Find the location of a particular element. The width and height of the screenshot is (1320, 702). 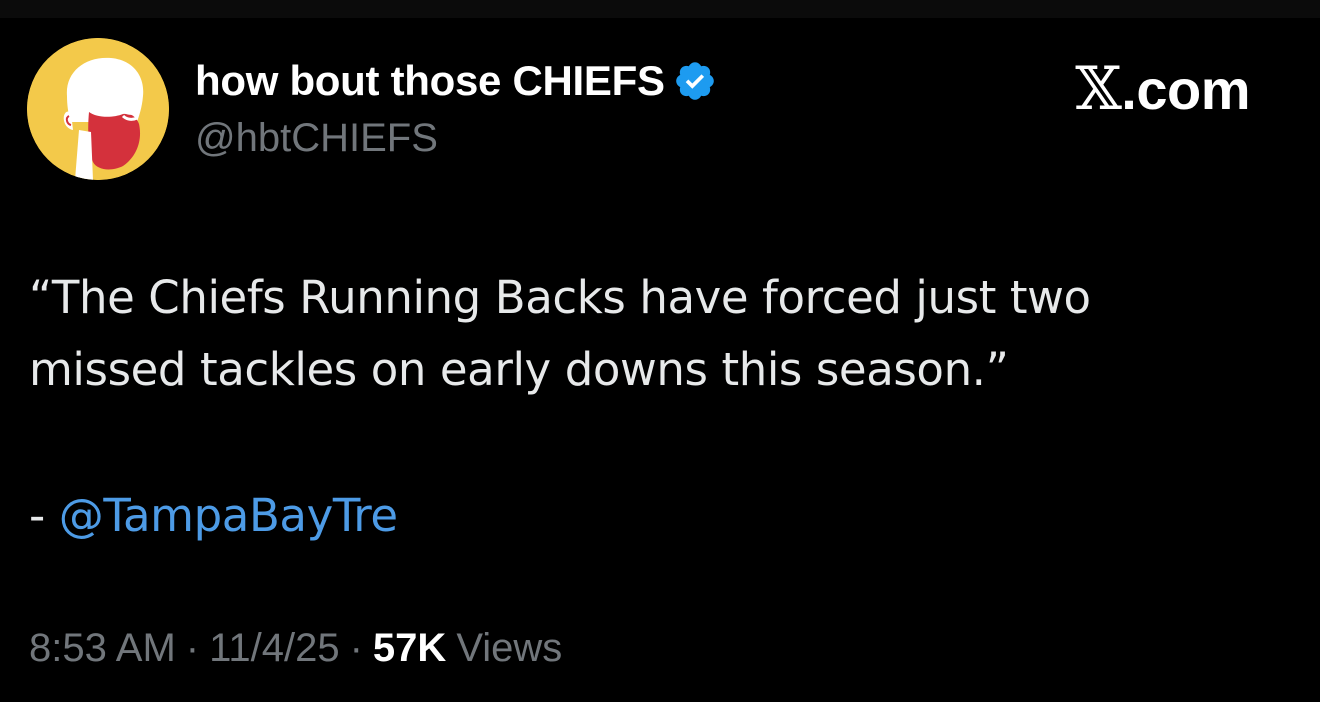

credit-prefix: - is located at coordinates (44, 515).